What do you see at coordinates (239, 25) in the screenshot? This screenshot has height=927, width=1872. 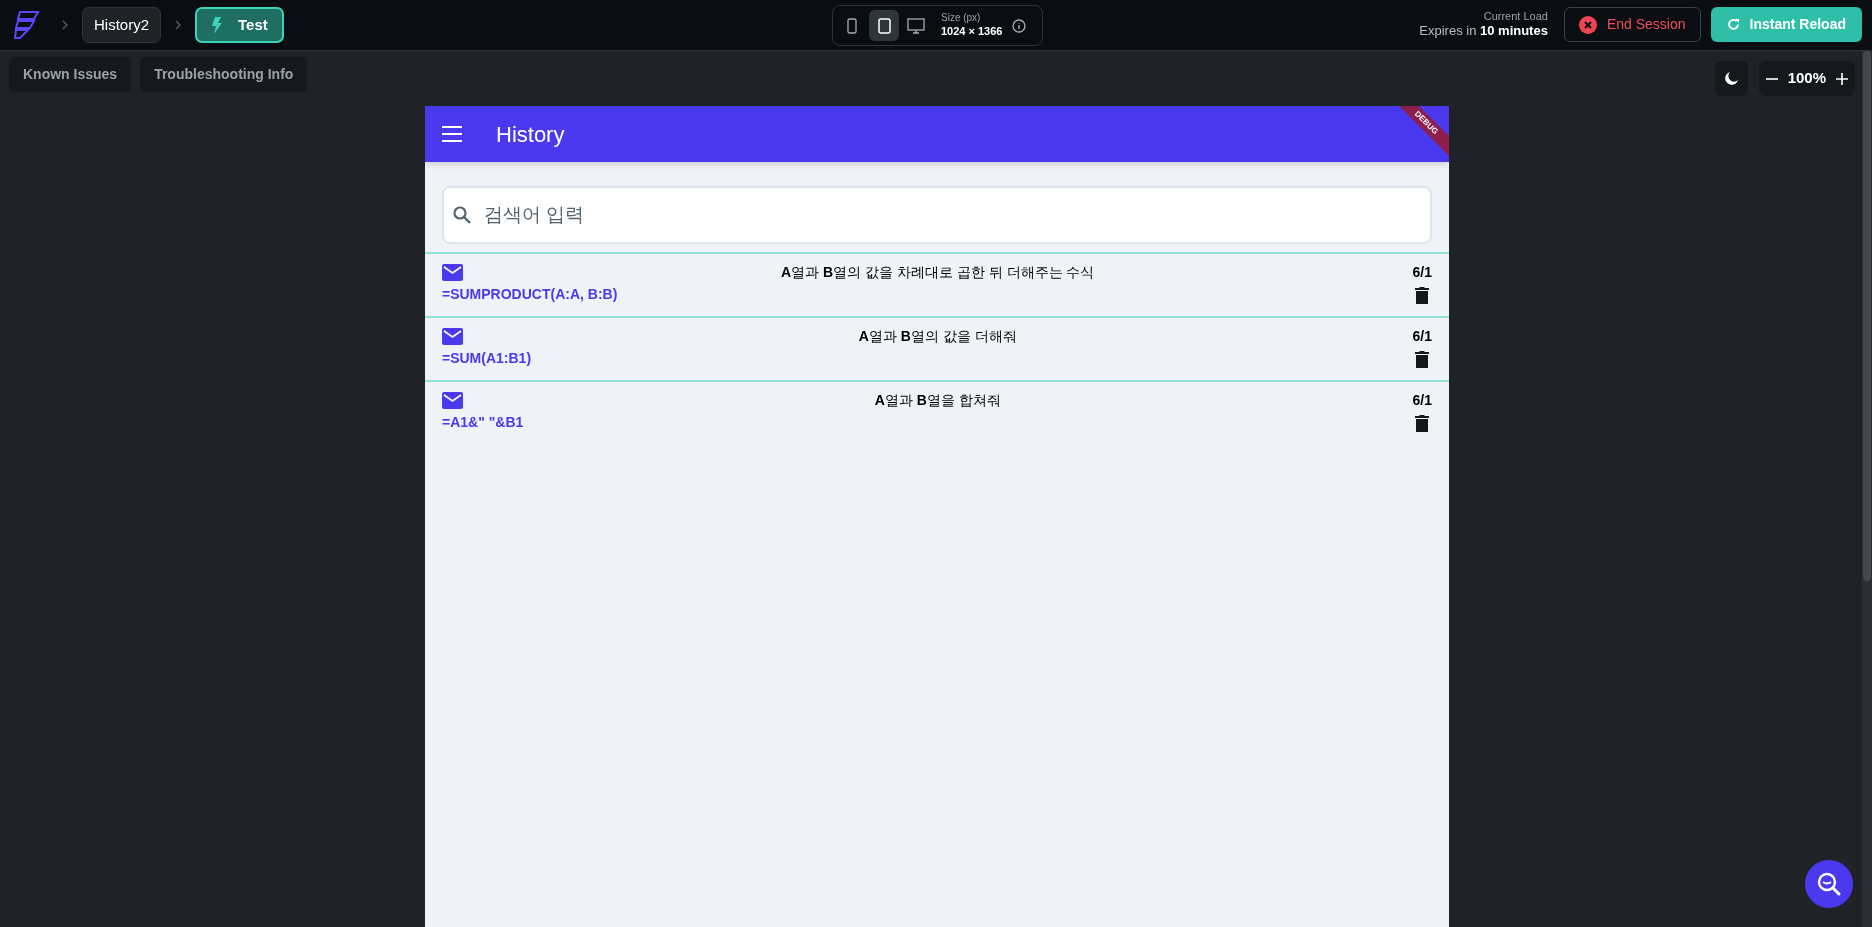 I see `page-button: Test` at bounding box center [239, 25].